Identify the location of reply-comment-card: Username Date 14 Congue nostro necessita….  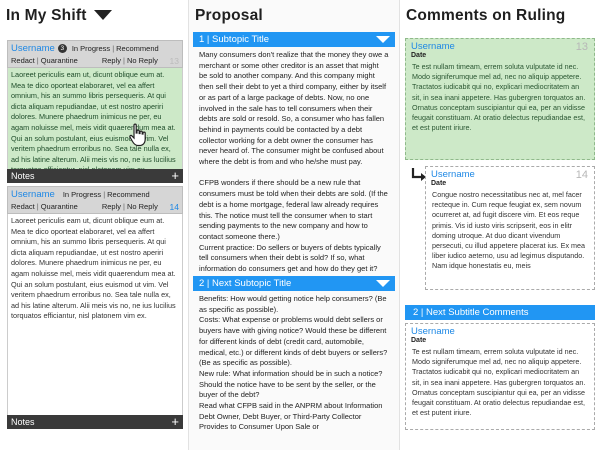
(510, 228).